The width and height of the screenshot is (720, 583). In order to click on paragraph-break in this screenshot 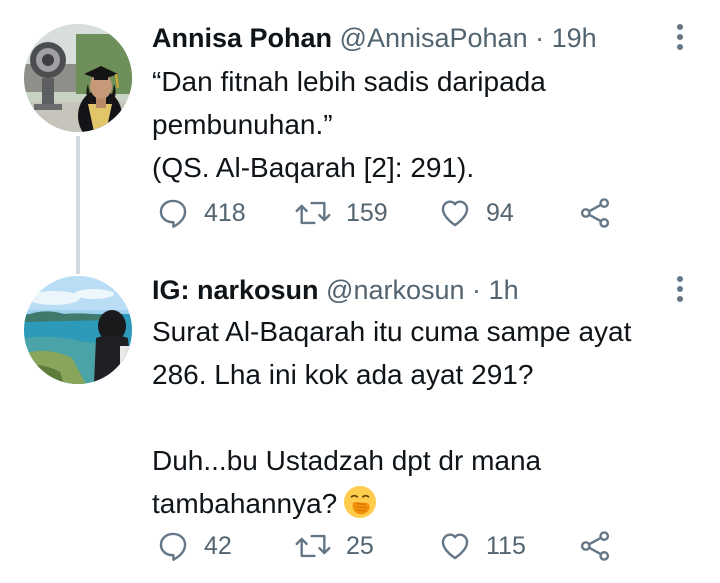, I will do `click(427, 417)`.